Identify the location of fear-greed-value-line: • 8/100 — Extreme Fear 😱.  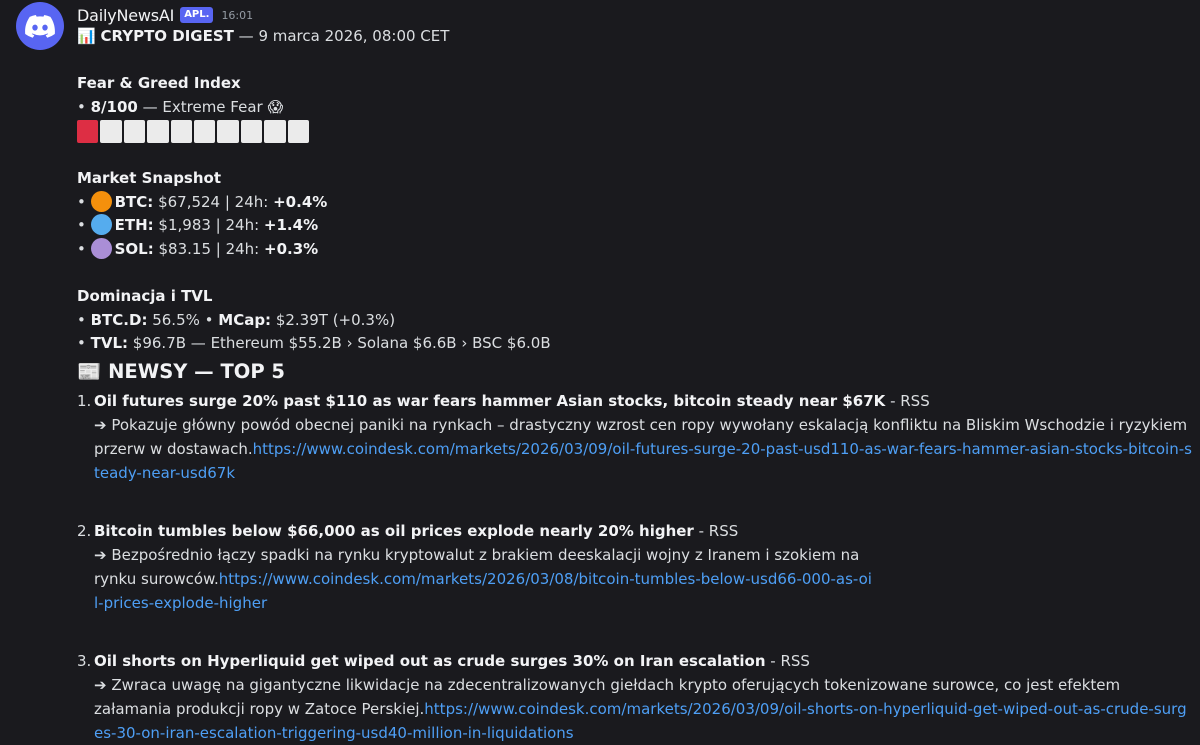
(633, 108).